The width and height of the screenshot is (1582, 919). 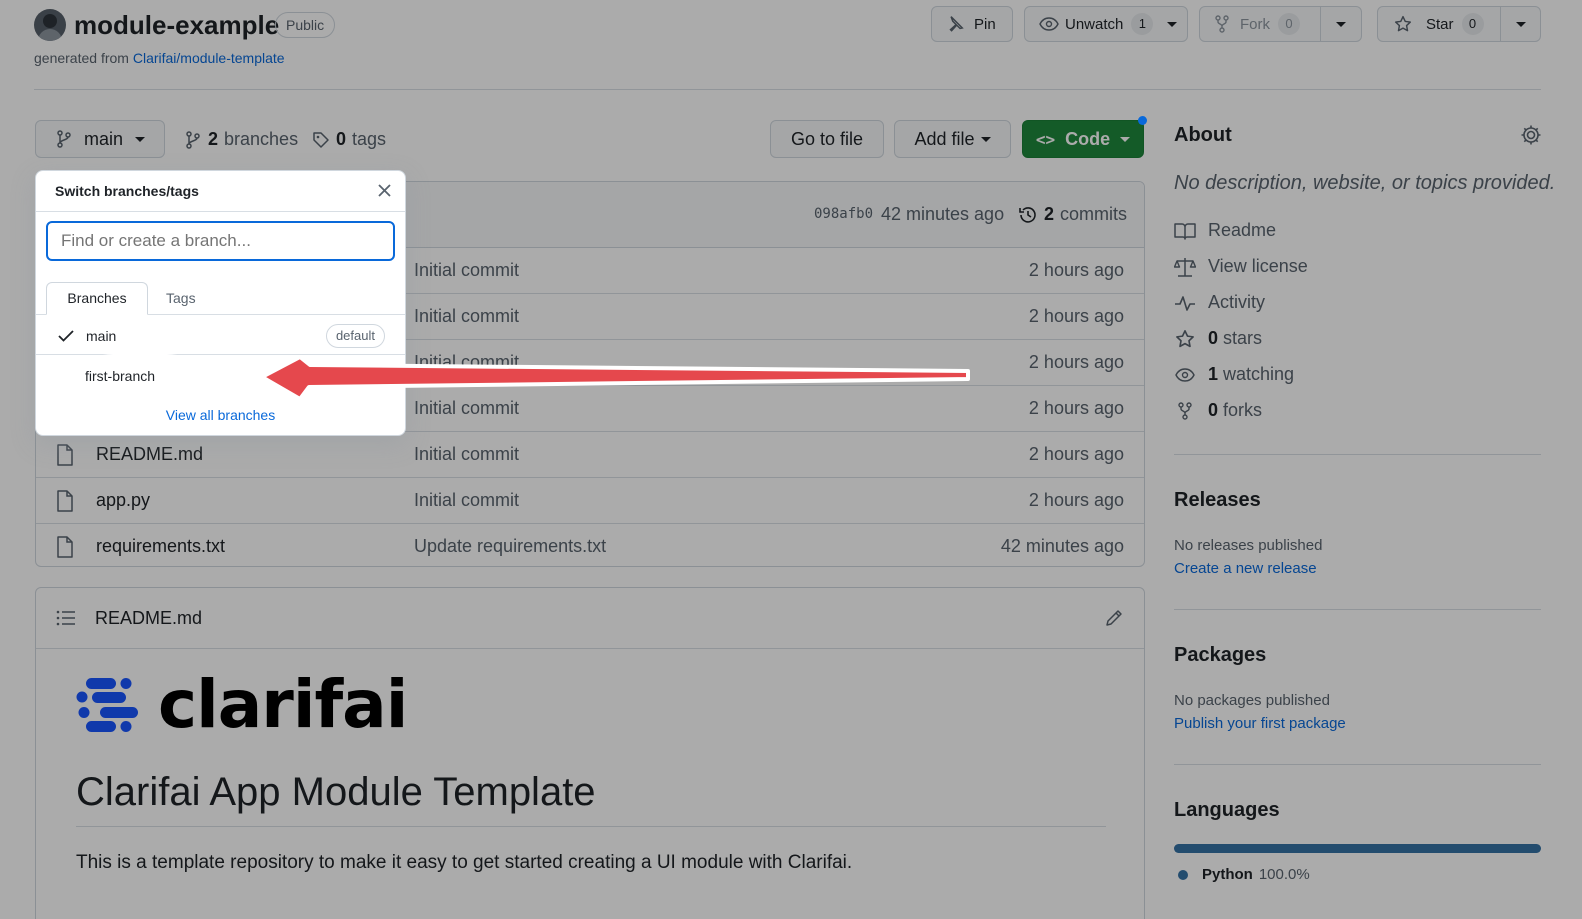 What do you see at coordinates (81, 58) in the screenshot?
I see `generated-prefix: generated from` at bounding box center [81, 58].